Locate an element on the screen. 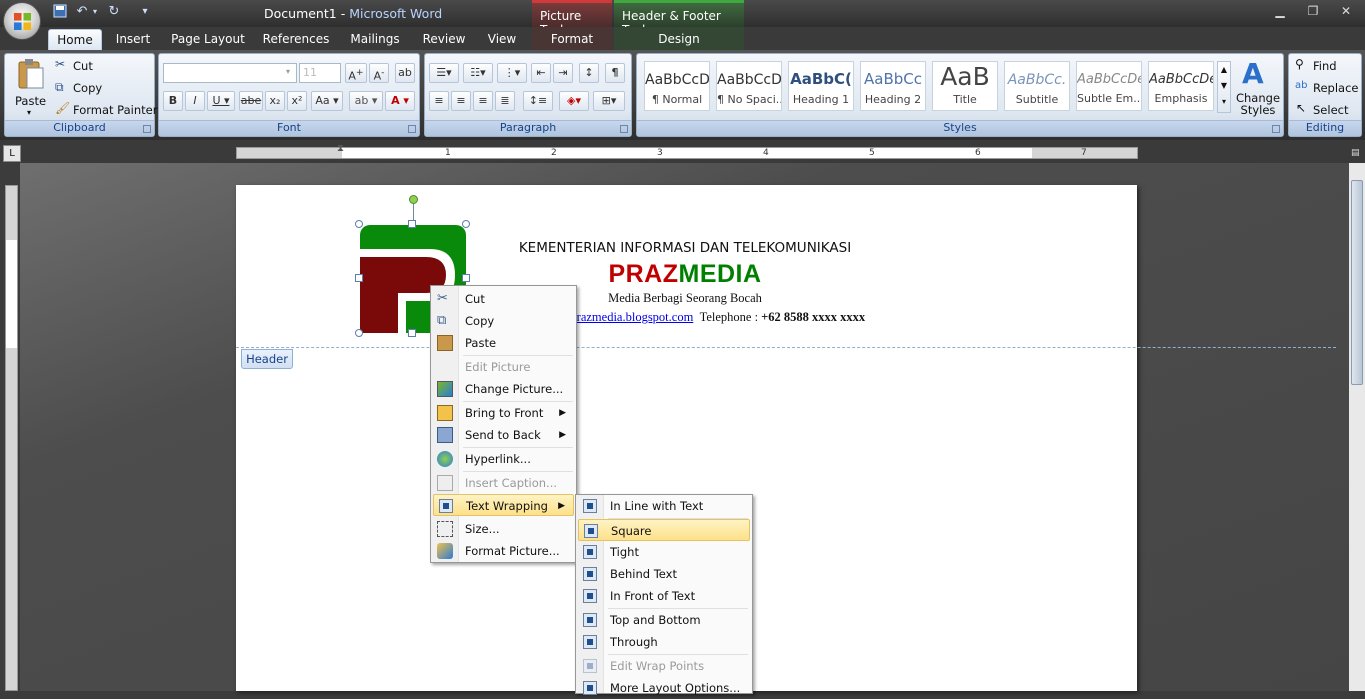 The image size is (1365, 699). bullets-icon: ☰▾ is located at coordinates (444, 73).